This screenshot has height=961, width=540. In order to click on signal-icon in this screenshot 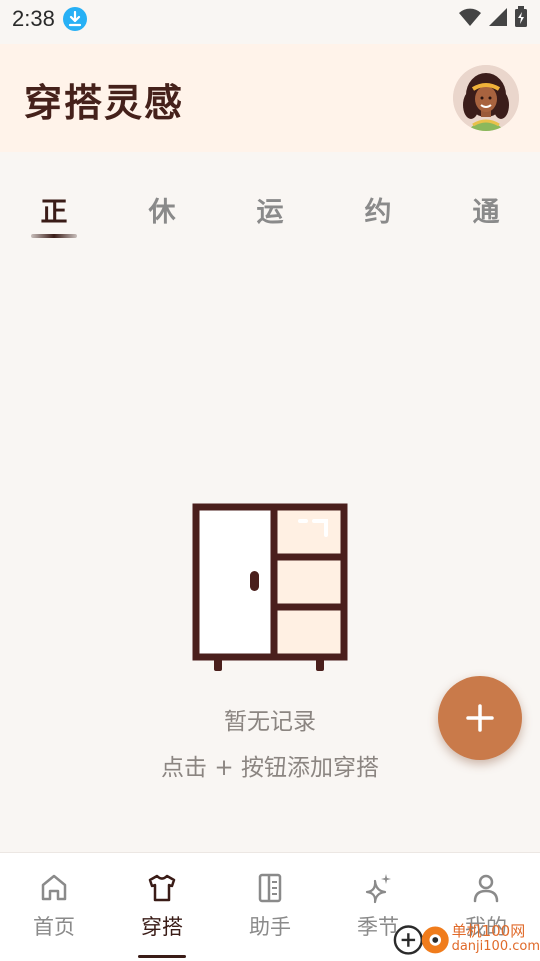, I will do `click(498, 19)`.